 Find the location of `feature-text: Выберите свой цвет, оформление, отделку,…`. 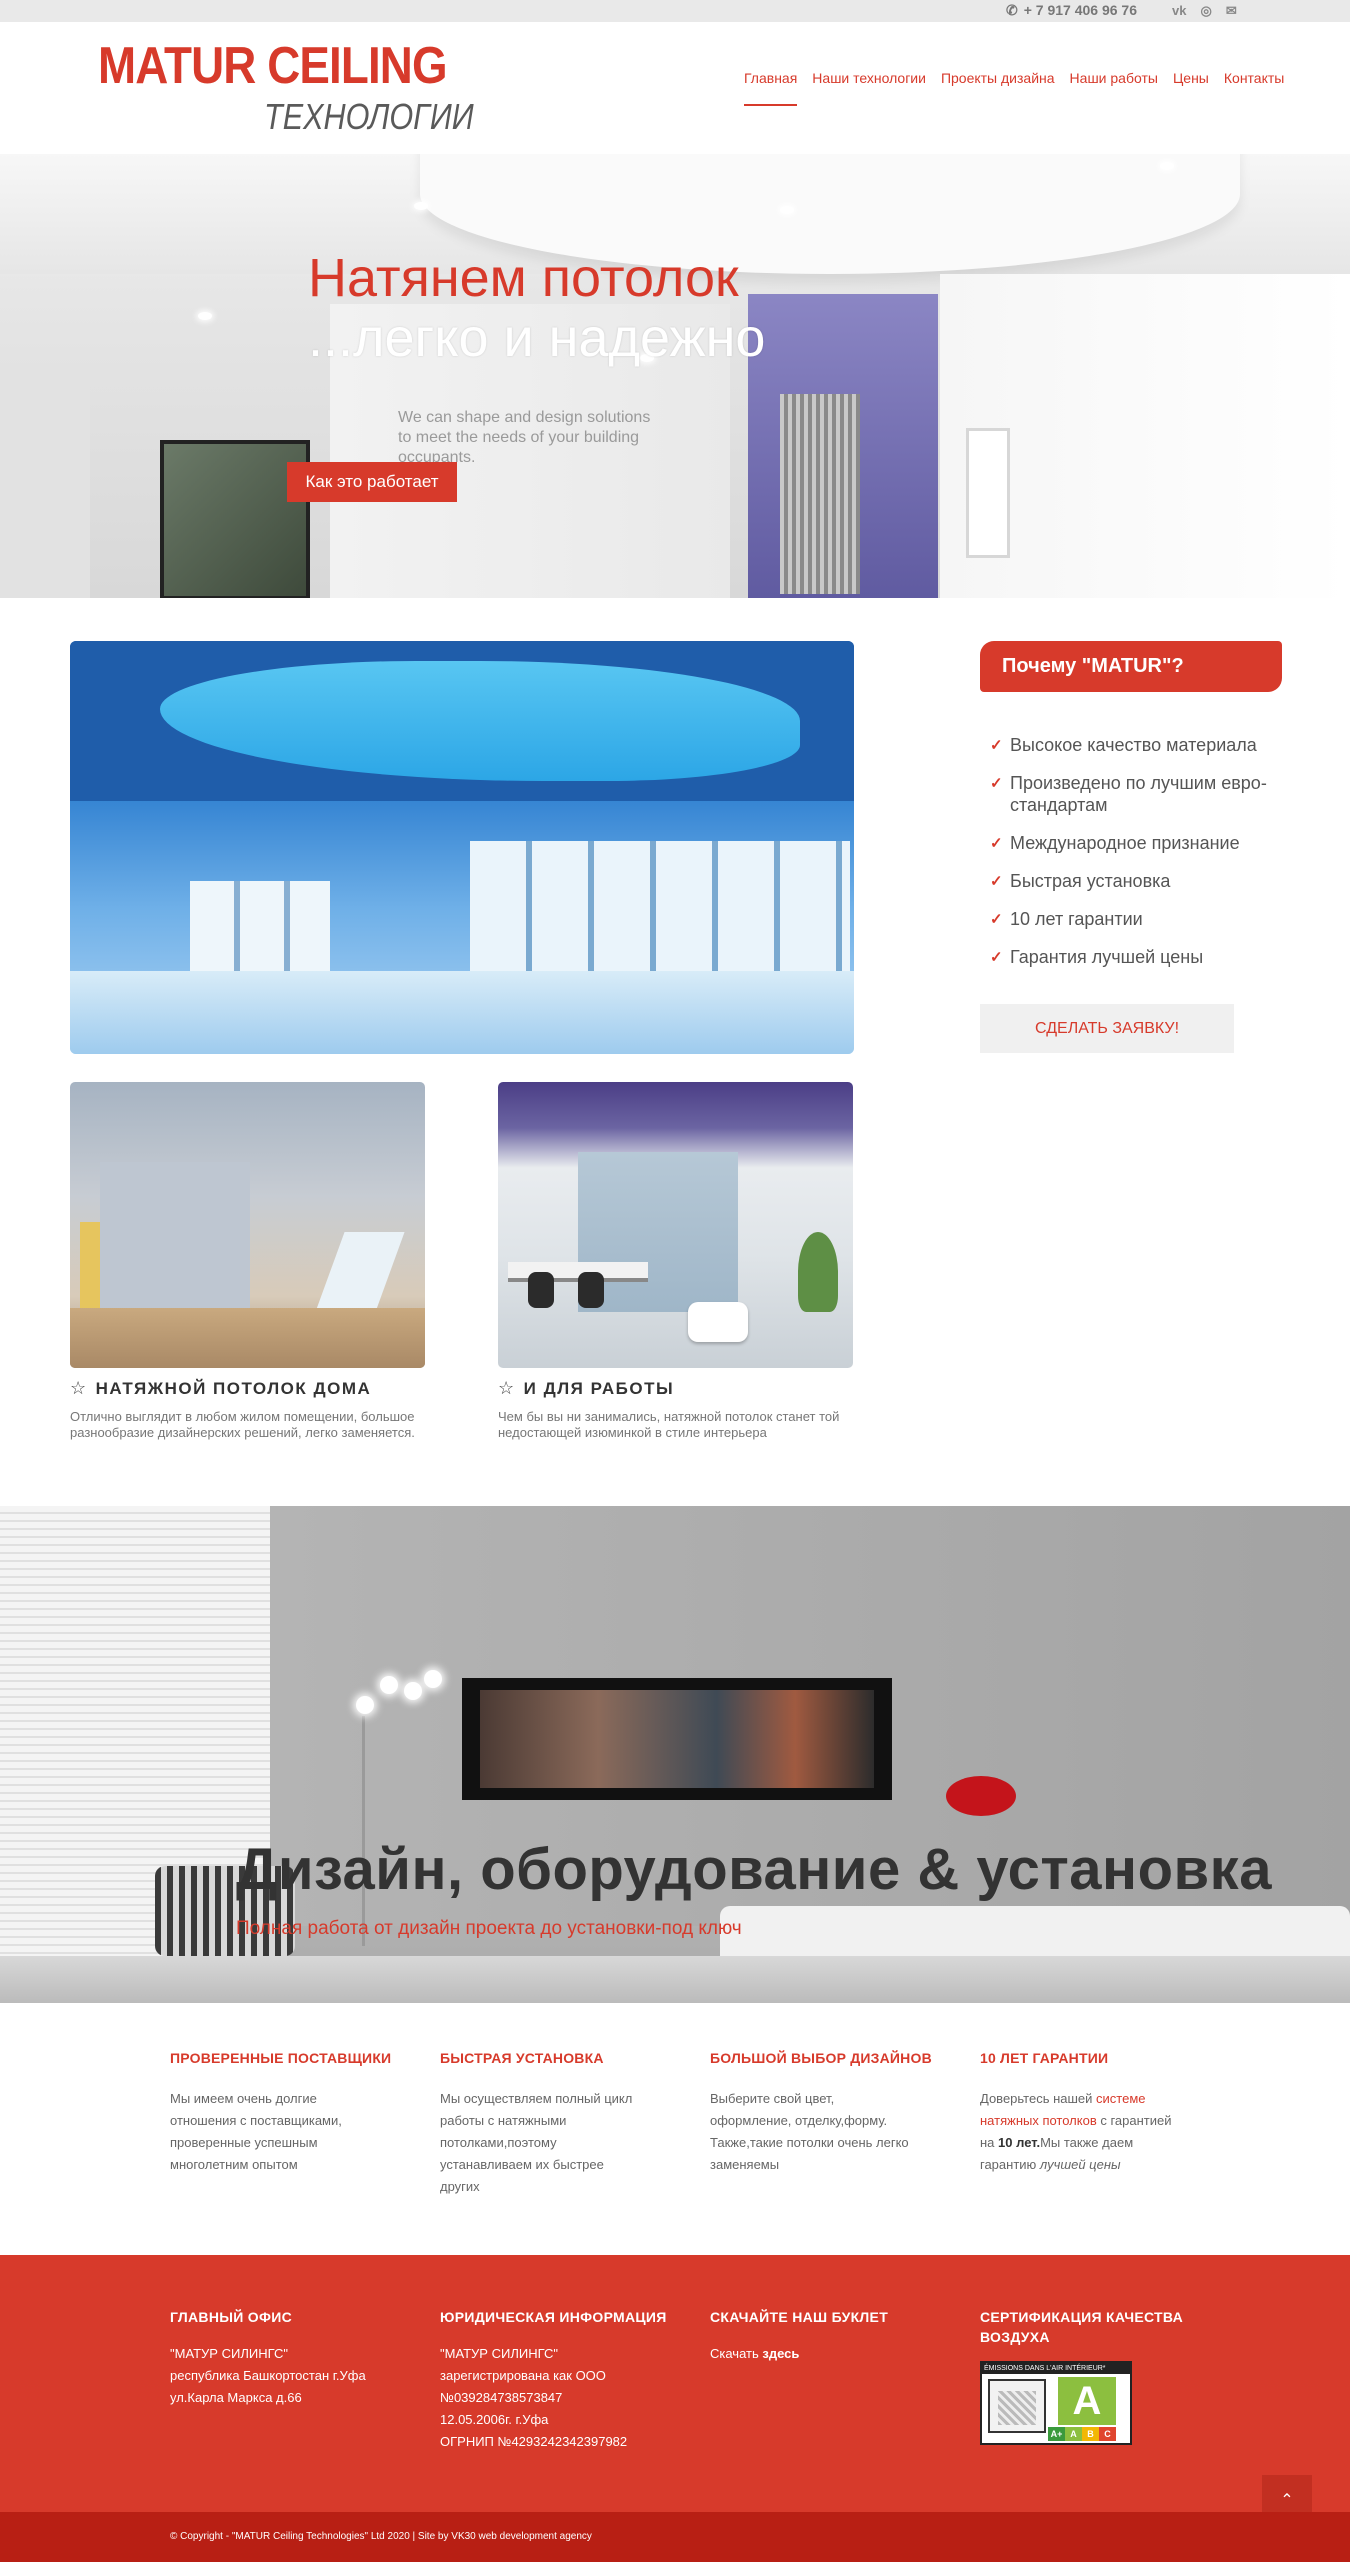

feature-text: Выберите свой цвет, оформление, отделку,… is located at coordinates (809, 2131).